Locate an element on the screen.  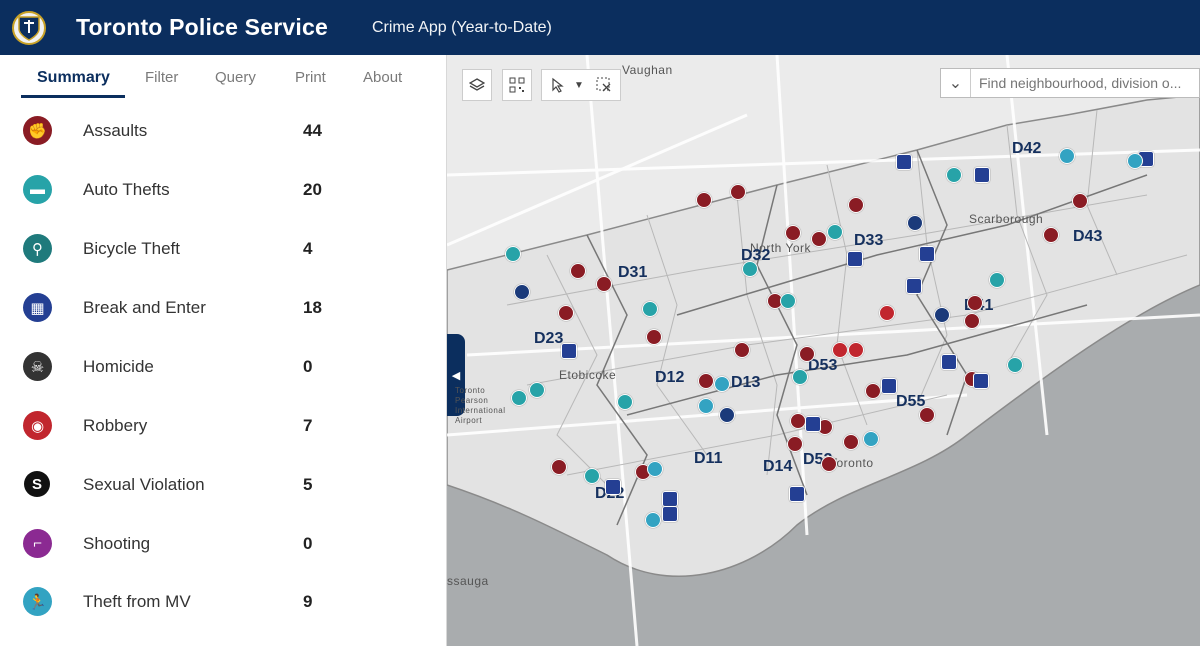
dropdown-caret-icon: ▼ is located at coordinates (579, 85).